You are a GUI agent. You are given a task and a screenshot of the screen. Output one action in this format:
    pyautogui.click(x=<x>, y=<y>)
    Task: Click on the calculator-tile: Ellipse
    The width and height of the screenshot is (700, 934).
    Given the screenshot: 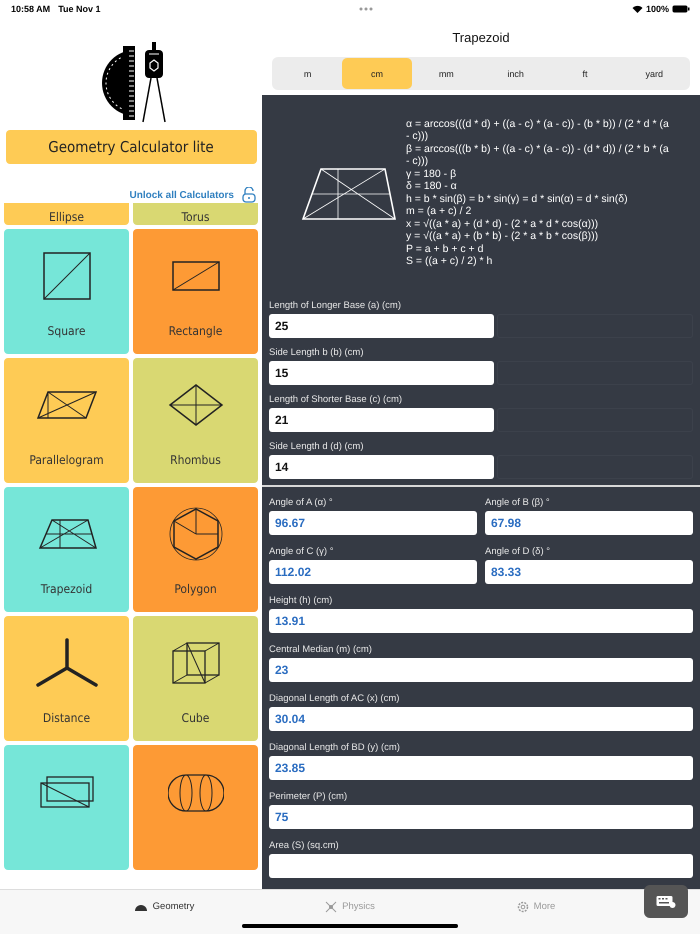 What is the action you would take?
    pyautogui.click(x=66, y=214)
    